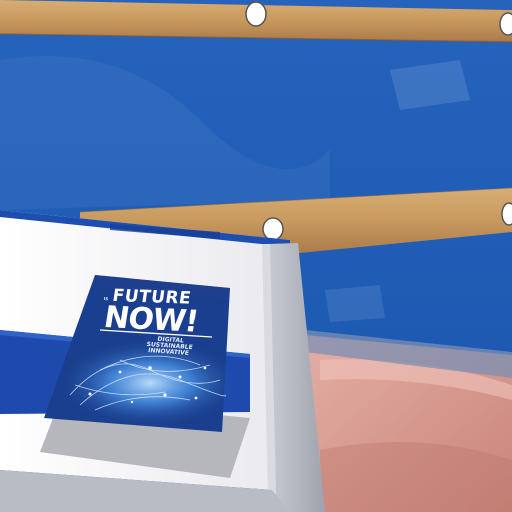 The height and width of the screenshot is (512, 512). Describe the element at coordinates (169, 346) in the screenshot. I see `poster-tagline: DIGITAL SUSTAINABLE INNOVATIVE` at that location.